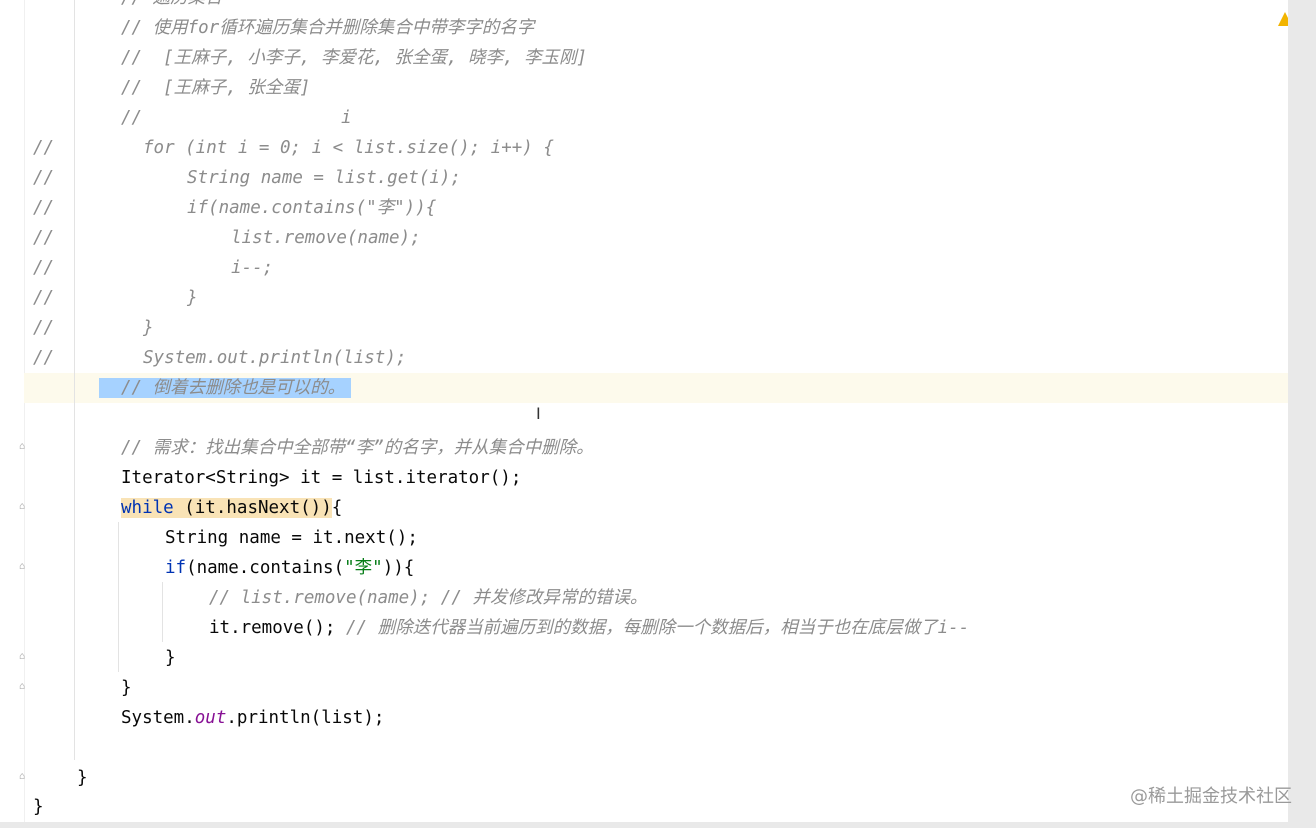  Describe the element at coordinates (291, 538) in the screenshot. I see `code-line: String name = it.next();` at that location.